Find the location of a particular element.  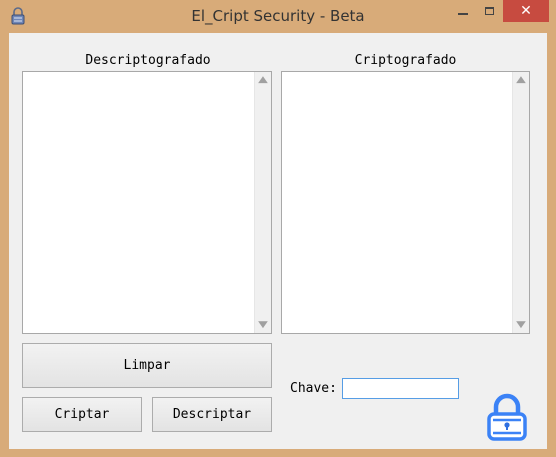

minimize-button is located at coordinates (463, 11).